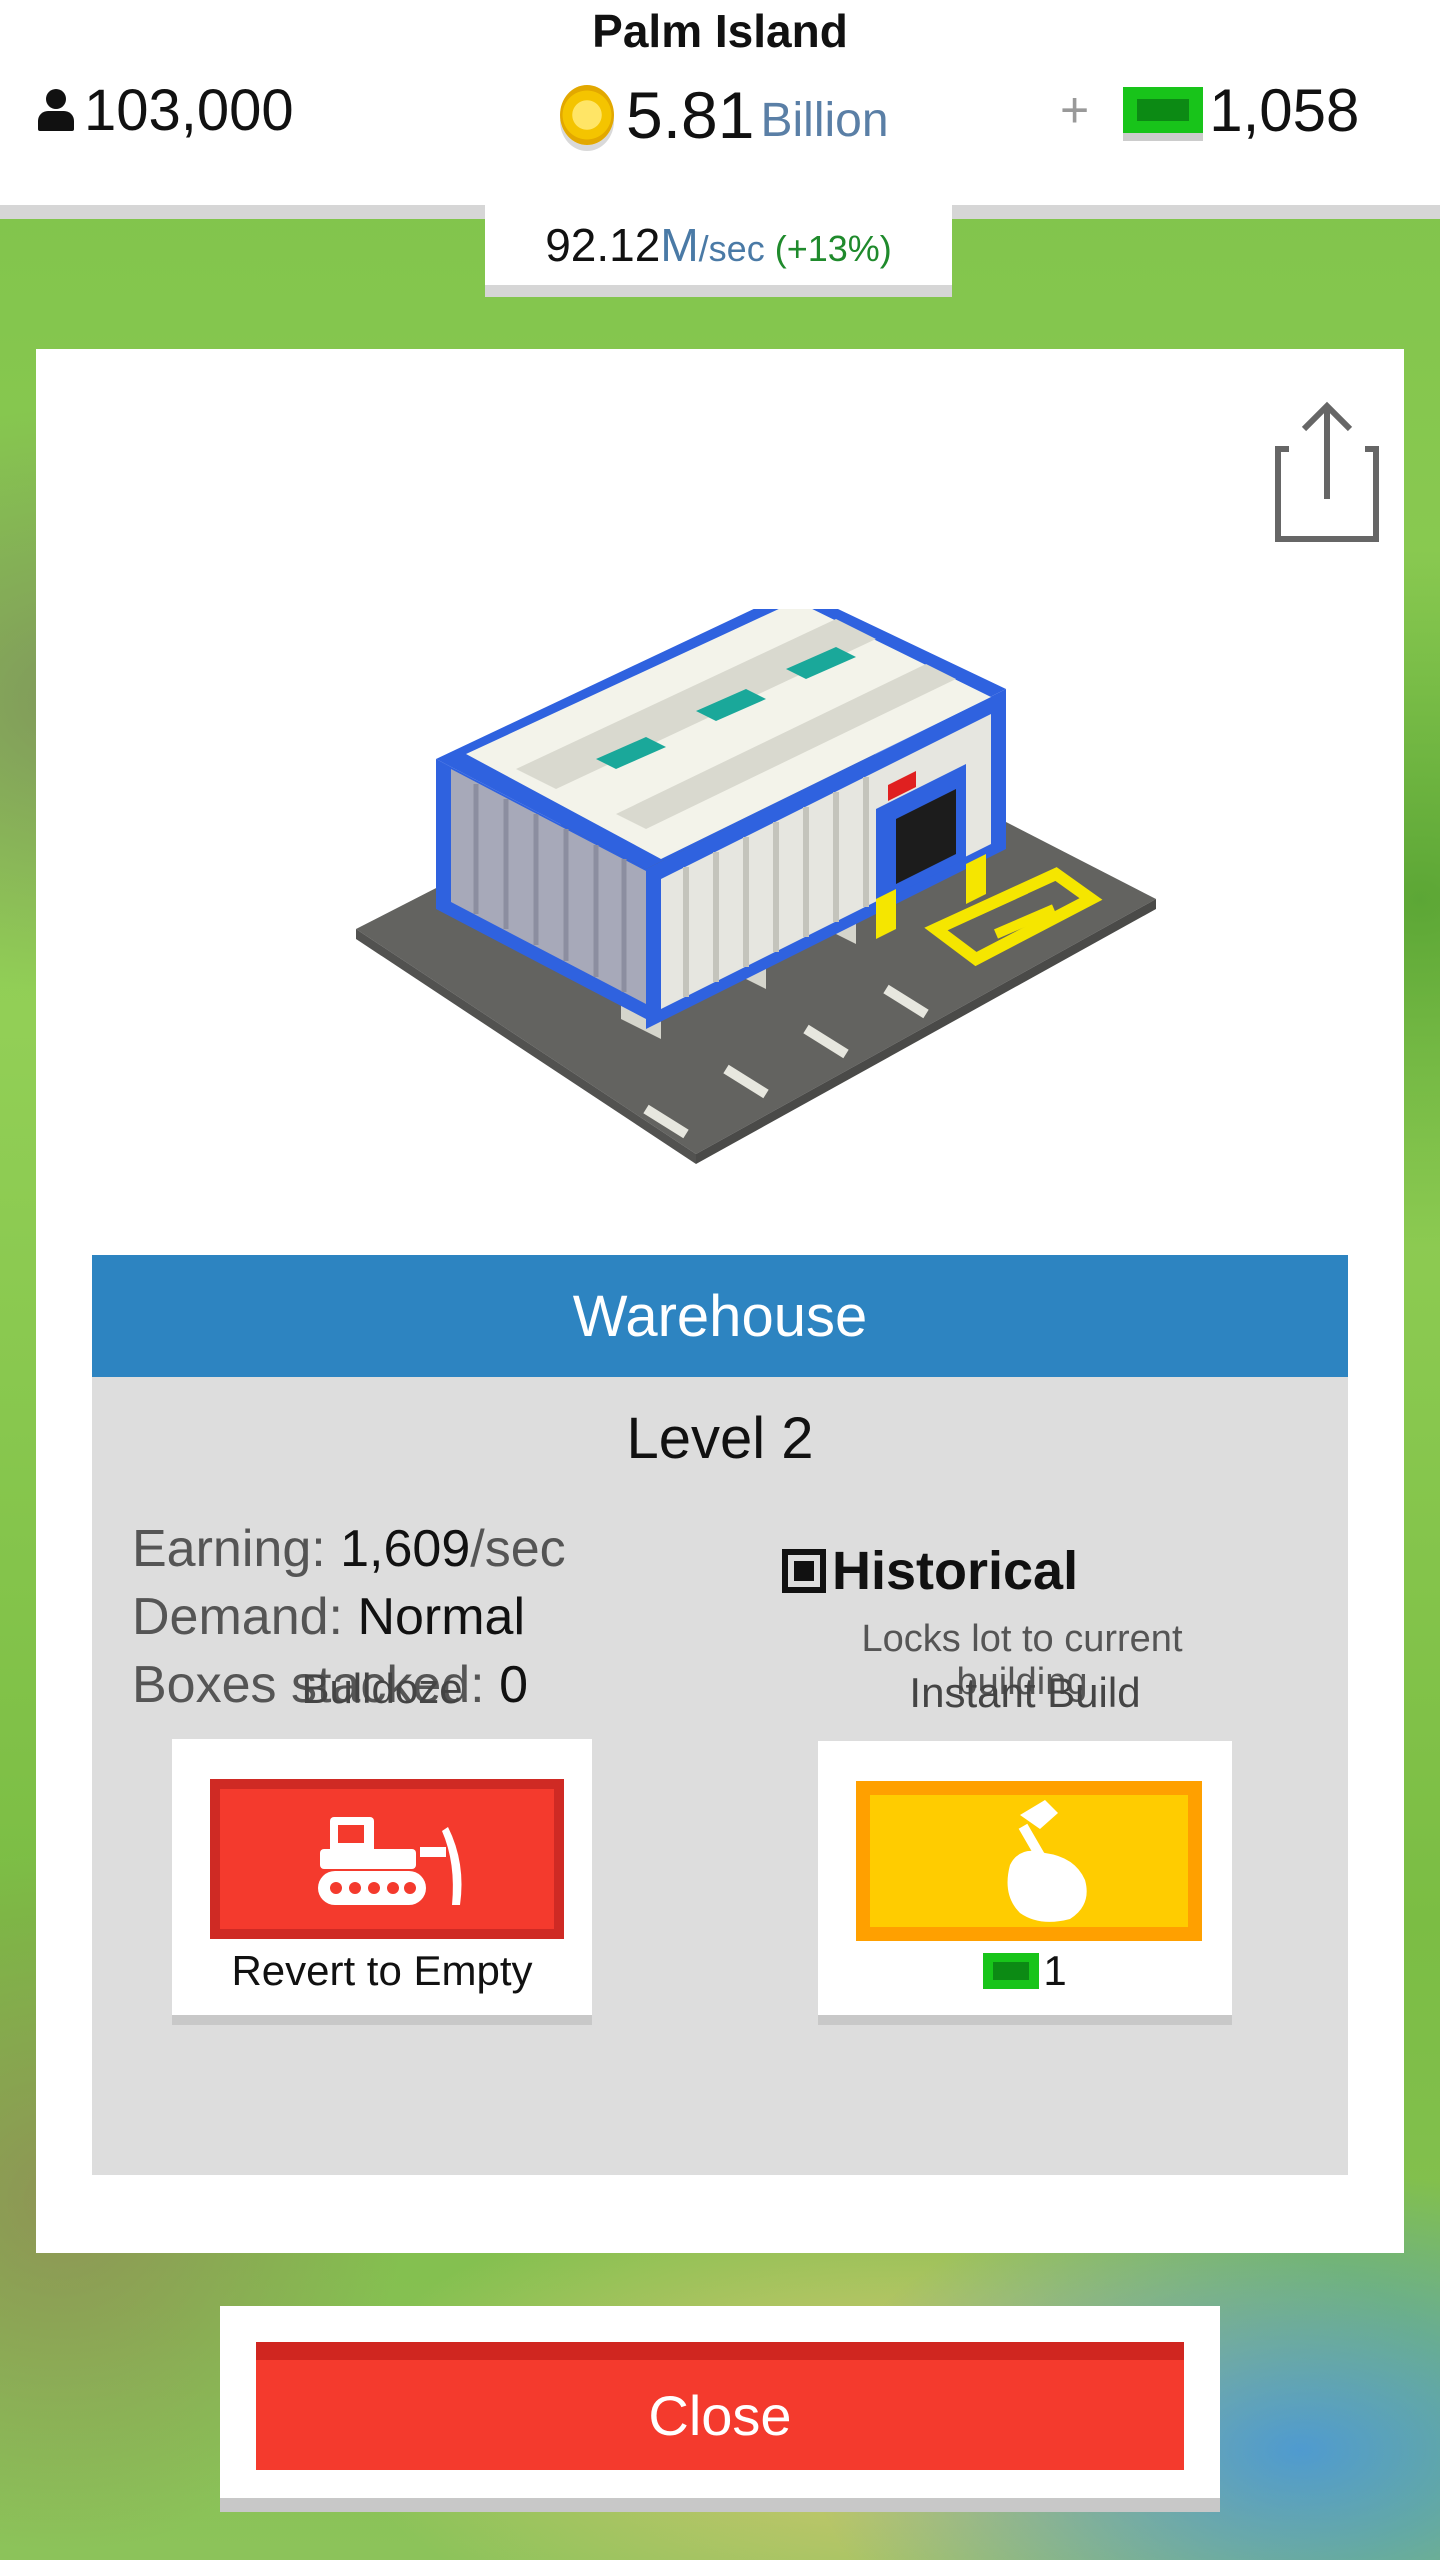  Describe the element at coordinates (720, 2406) in the screenshot. I see `close-button: Close` at that location.